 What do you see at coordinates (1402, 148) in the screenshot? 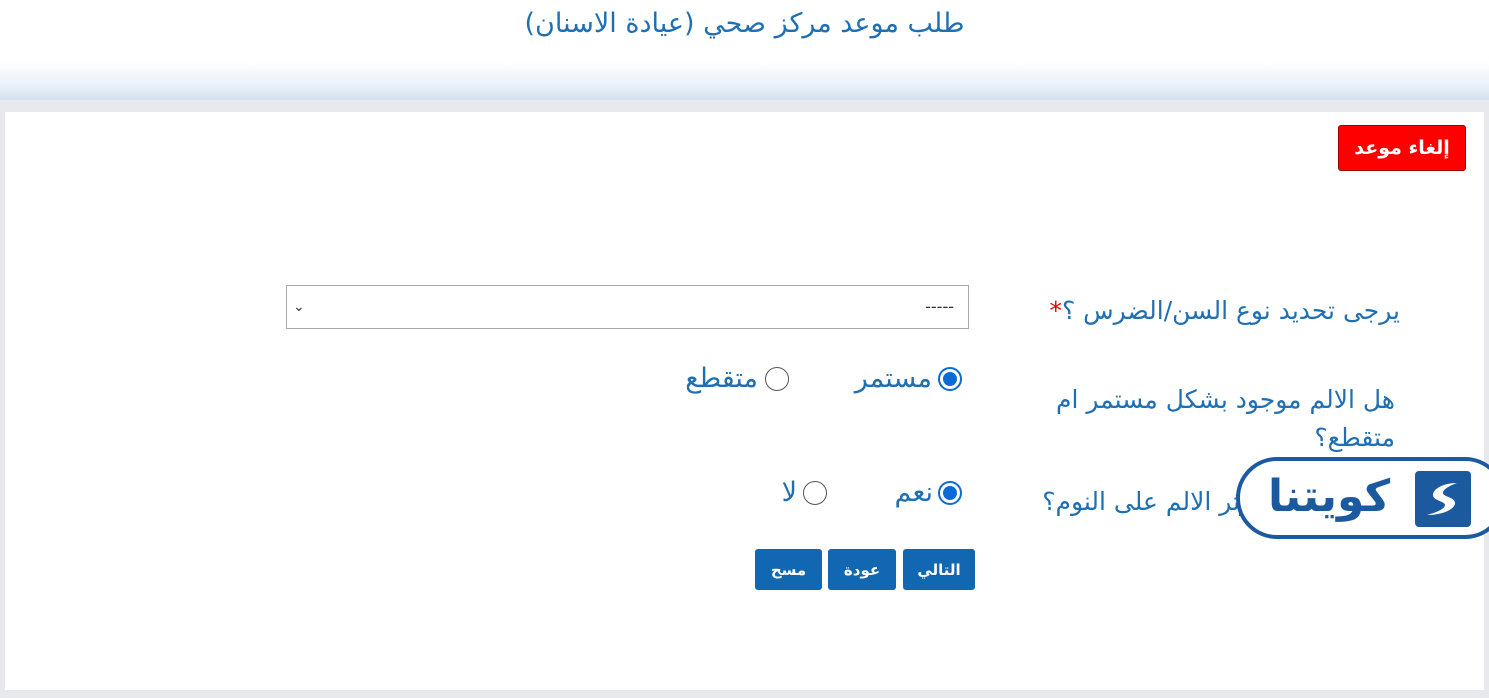
I see `cancel-appointment-button: إلغاء موعد` at bounding box center [1402, 148].